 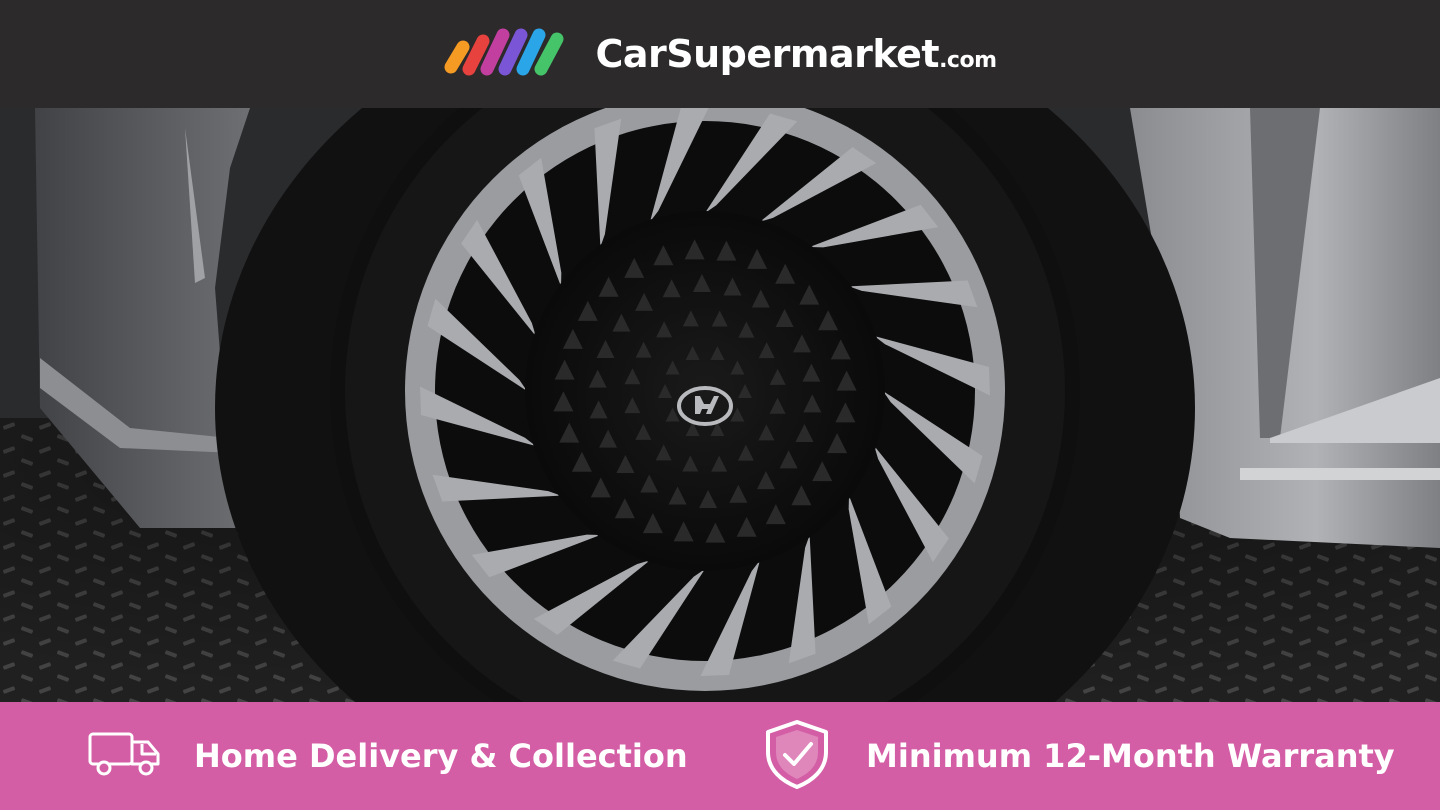 I want to click on site-header: CarSupermarket.com, so click(x=720, y=54).